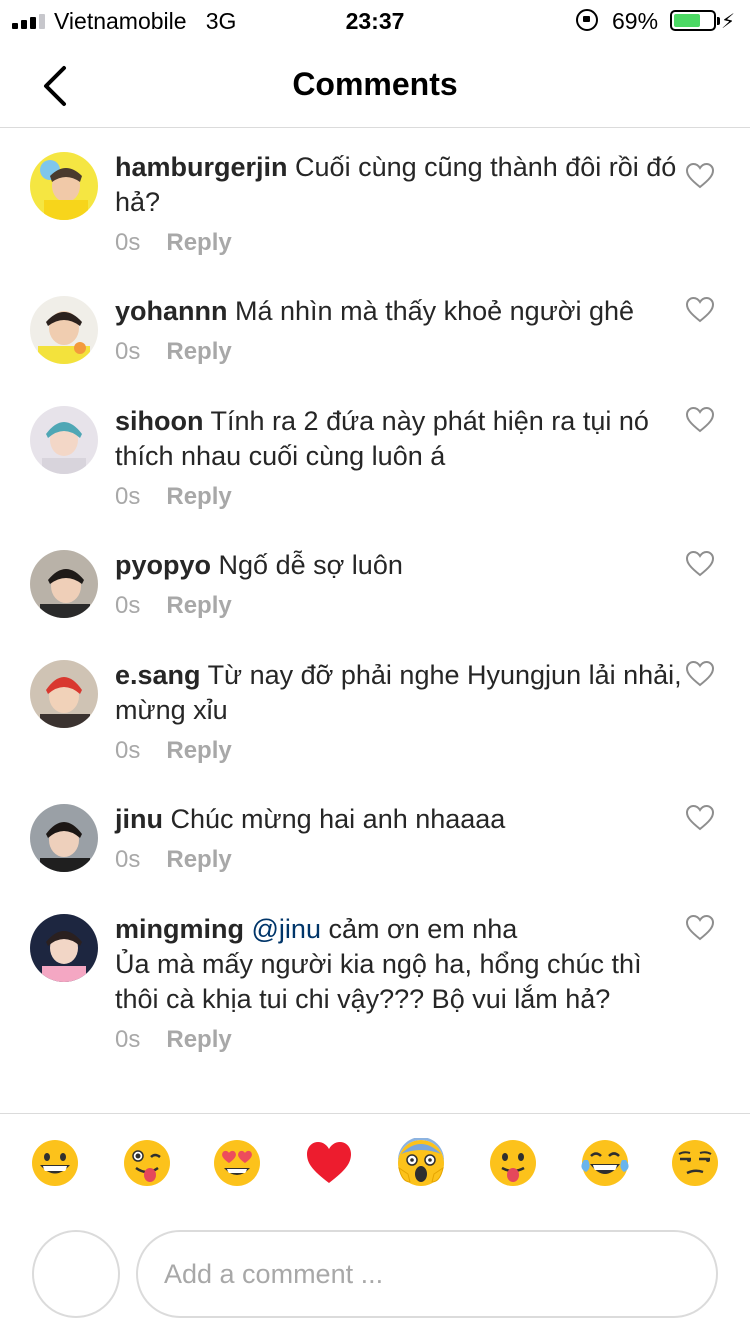  Describe the element at coordinates (76, 1274) in the screenshot. I see `composer-avatar` at that location.